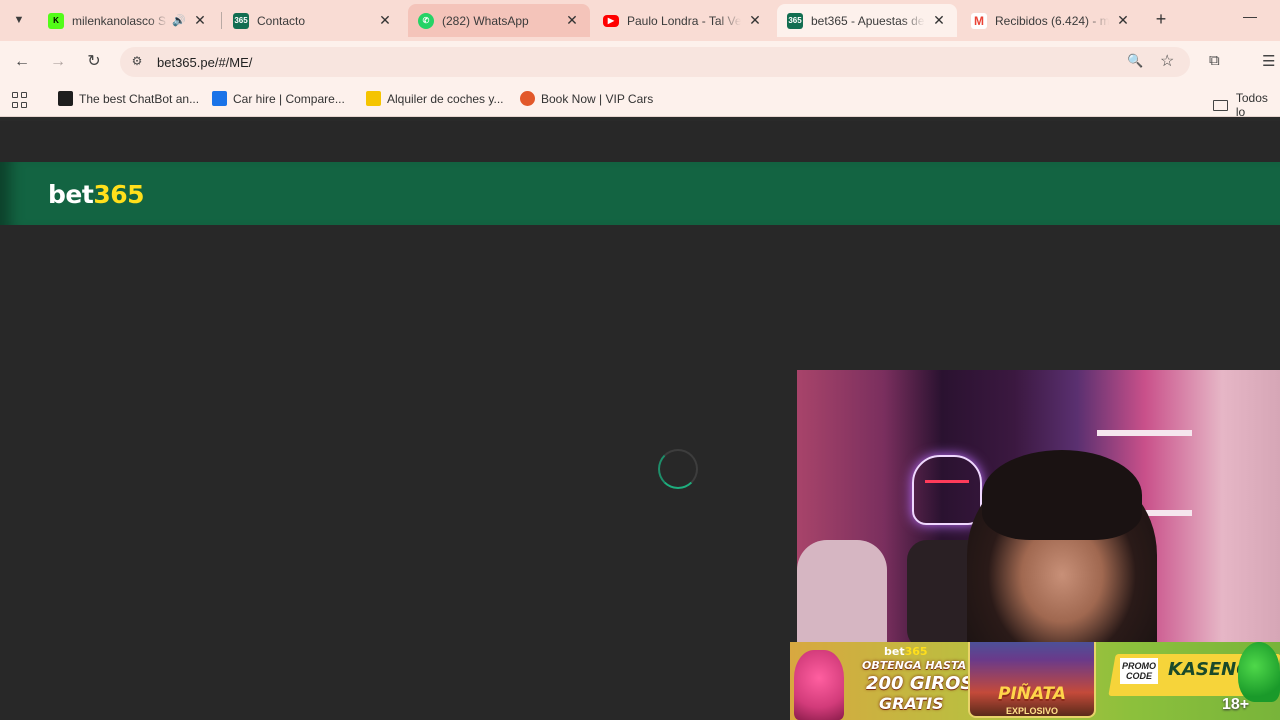 Image resolution: width=1280 pixels, height=720 pixels. Describe the element at coordinates (137, 62) in the screenshot. I see `site-info-icon: ⚙` at that location.